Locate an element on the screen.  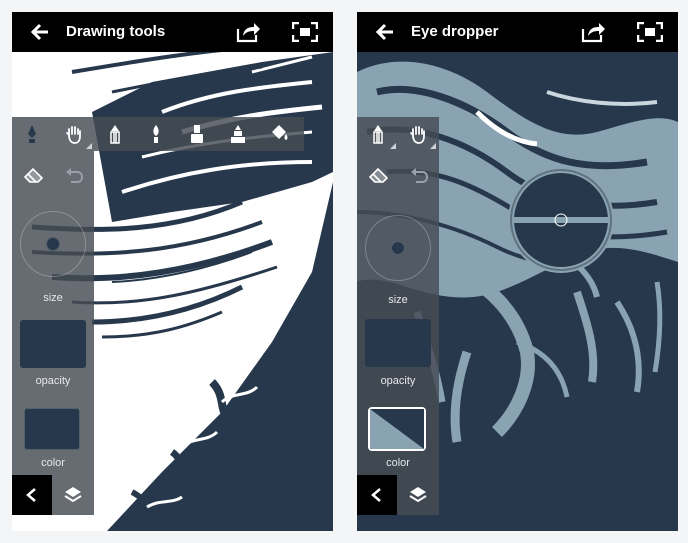
tool-paint-bucket is located at coordinates (279, 134).